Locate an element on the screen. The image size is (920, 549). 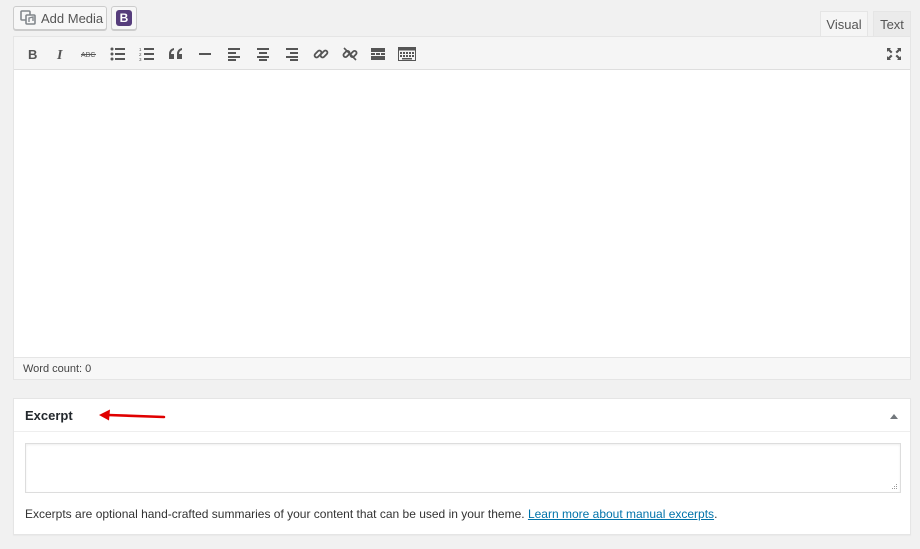
italic-icon: I is located at coordinates (61, 54).